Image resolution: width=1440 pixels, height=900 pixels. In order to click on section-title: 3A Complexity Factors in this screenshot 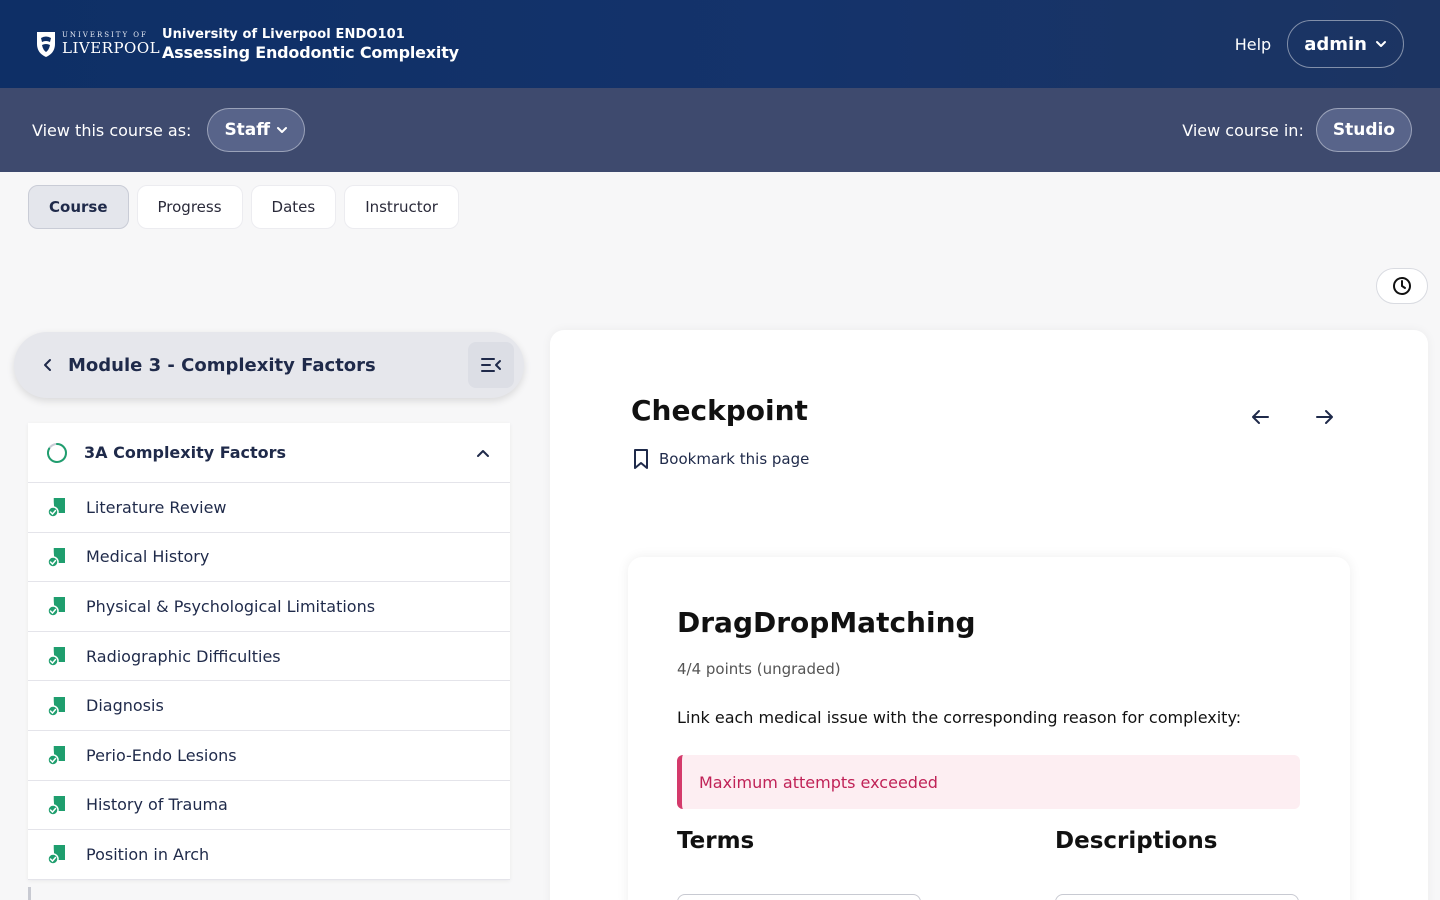, I will do `click(185, 452)`.